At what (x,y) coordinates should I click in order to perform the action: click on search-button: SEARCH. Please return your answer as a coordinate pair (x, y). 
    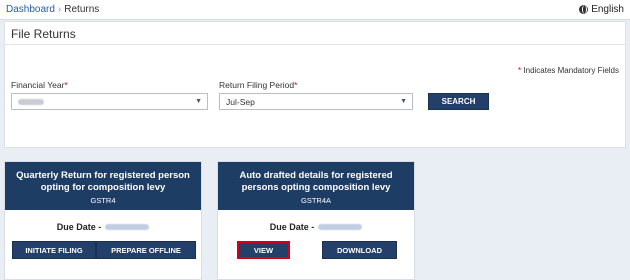
    Looking at the image, I should click on (458, 101).